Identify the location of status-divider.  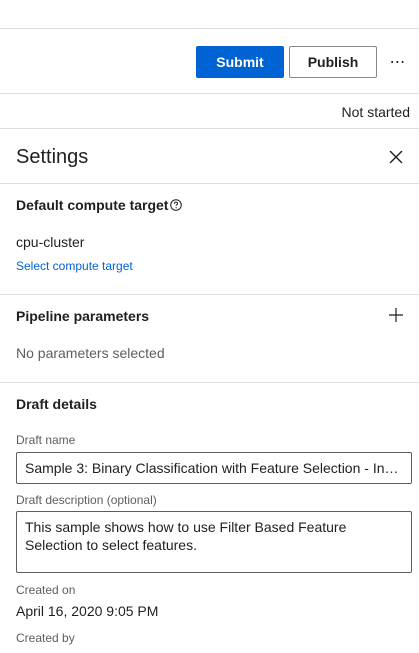
(209, 128).